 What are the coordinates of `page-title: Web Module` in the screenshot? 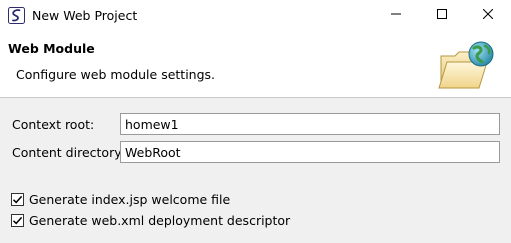 It's located at (51, 48).